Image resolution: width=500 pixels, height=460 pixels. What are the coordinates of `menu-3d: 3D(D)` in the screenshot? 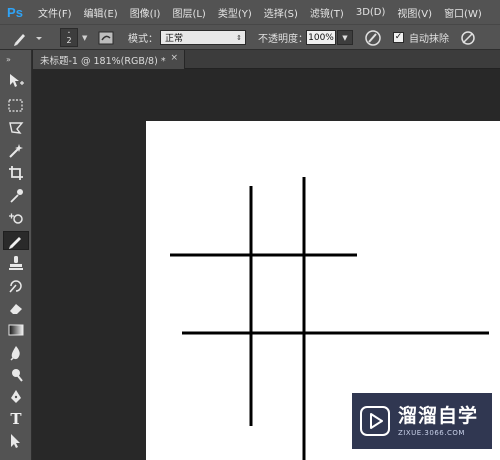 It's located at (371, 12).